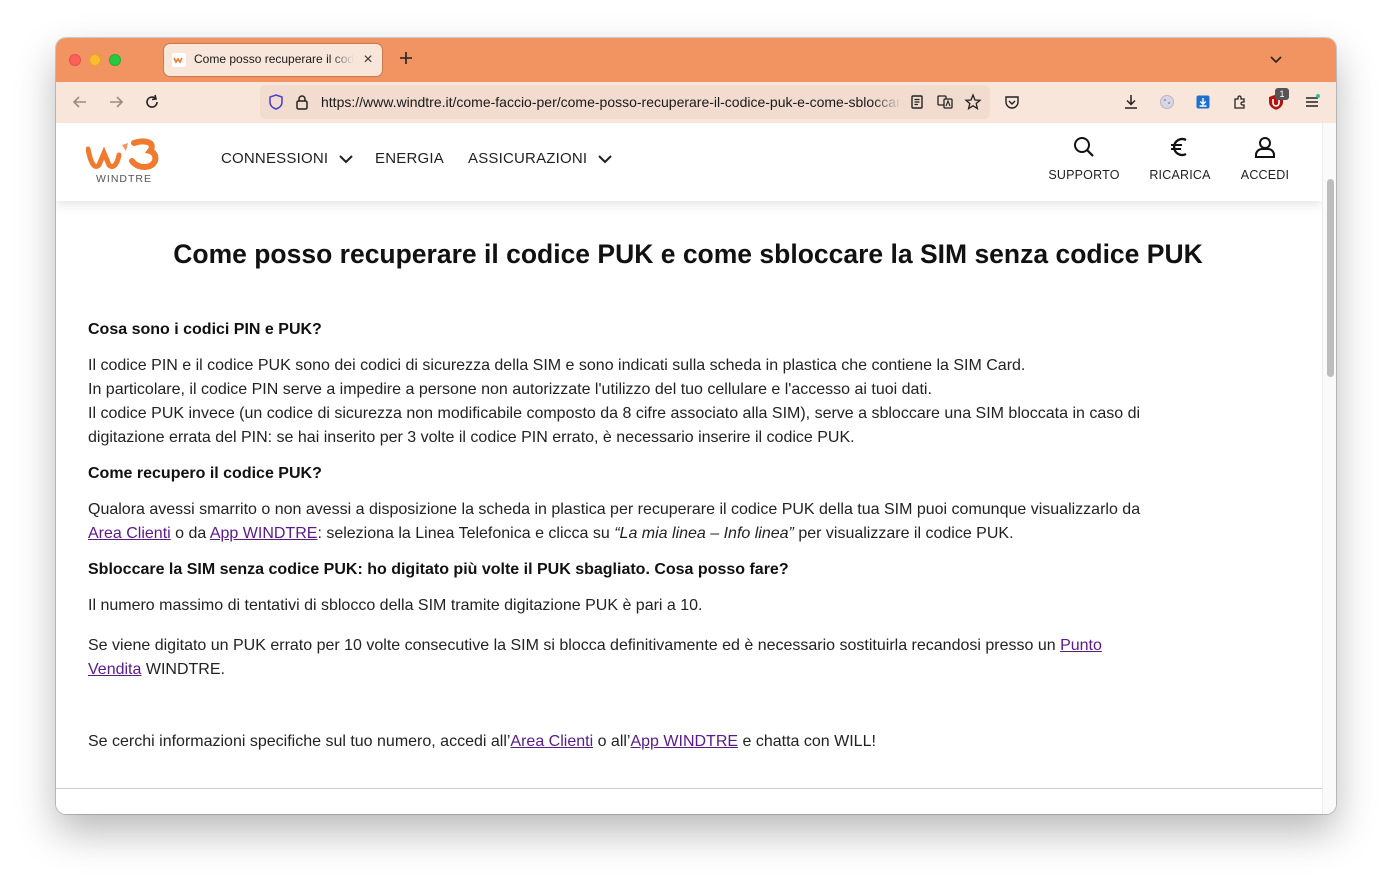 This screenshot has height=889, width=1392. I want to click on tab-list-chevron-icon, so click(1276, 60).